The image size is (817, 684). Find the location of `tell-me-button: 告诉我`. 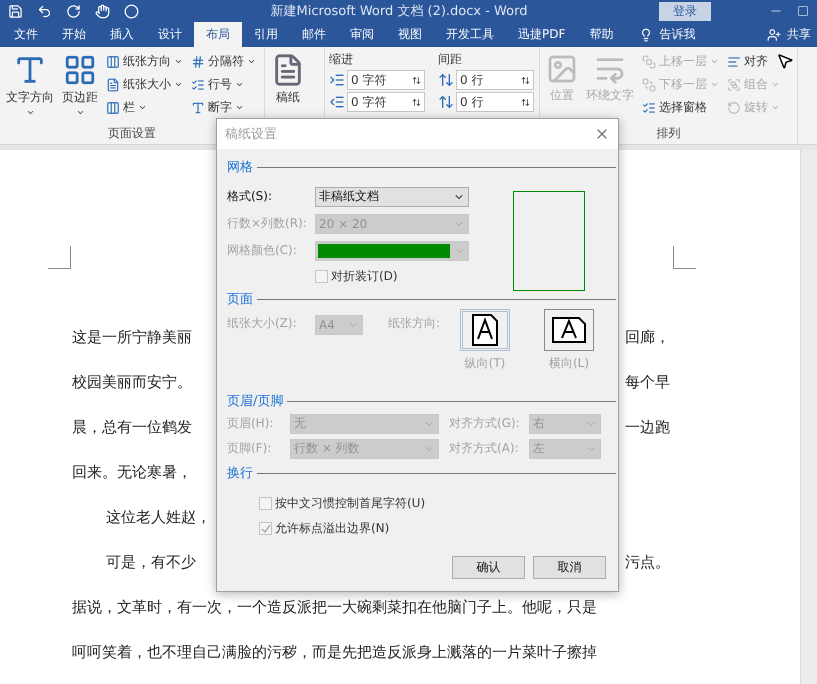

tell-me-button: 告诉我 is located at coordinates (667, 34).